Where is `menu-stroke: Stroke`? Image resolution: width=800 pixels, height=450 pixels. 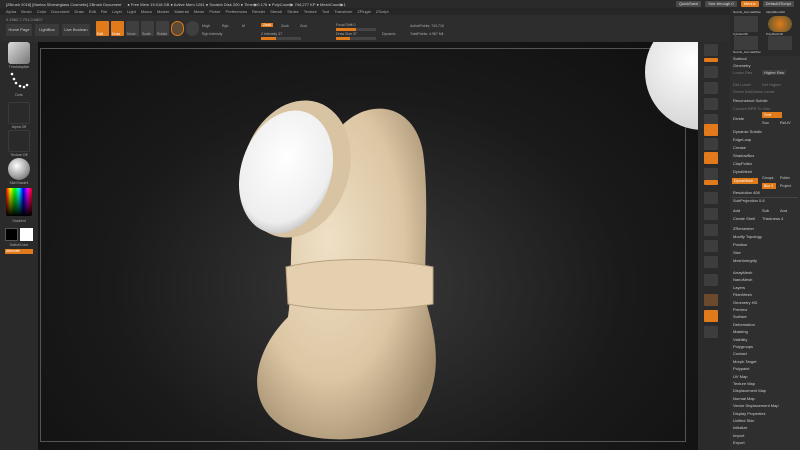
menu-stroke: Stroke is located at coordinates (293, 11).